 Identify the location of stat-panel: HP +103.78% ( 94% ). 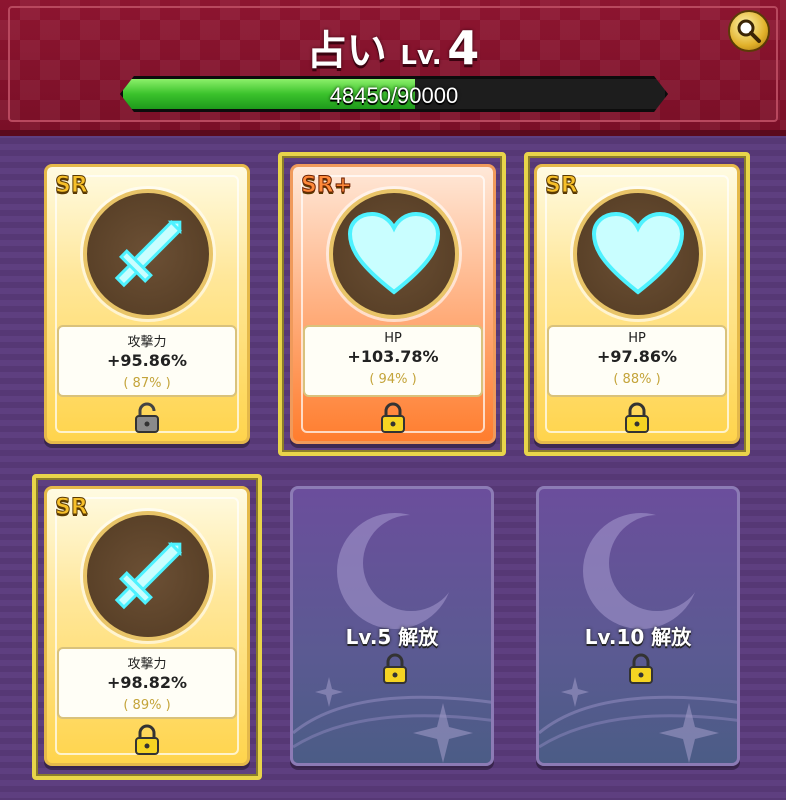
(393, 361).